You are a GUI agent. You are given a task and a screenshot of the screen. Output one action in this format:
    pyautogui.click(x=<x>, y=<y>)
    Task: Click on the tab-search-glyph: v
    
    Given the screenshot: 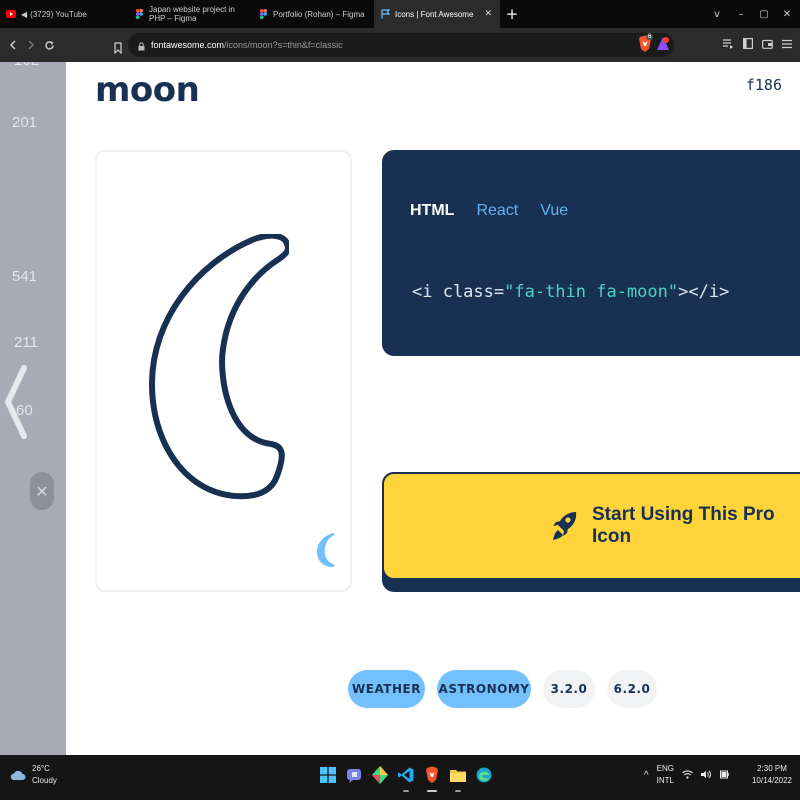 What is the action you would take?
    pyautogui.click(x=717, y=14)
    